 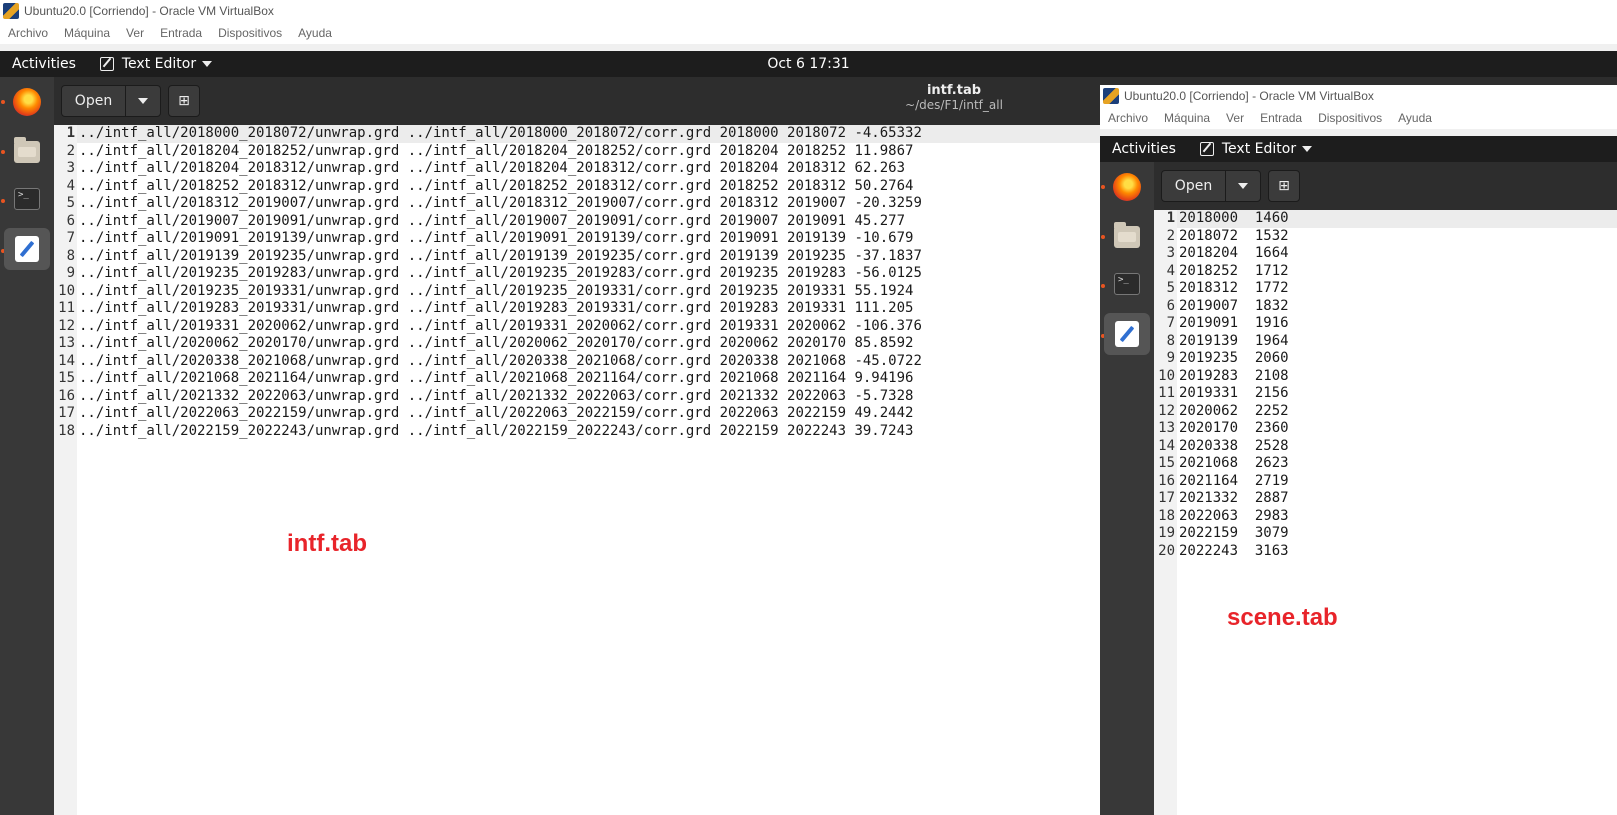 What do you see at coordinates (1397, 377) in the screenshot?
I see `text-line: 2019283 2108` at bounding box center [1397, 377].